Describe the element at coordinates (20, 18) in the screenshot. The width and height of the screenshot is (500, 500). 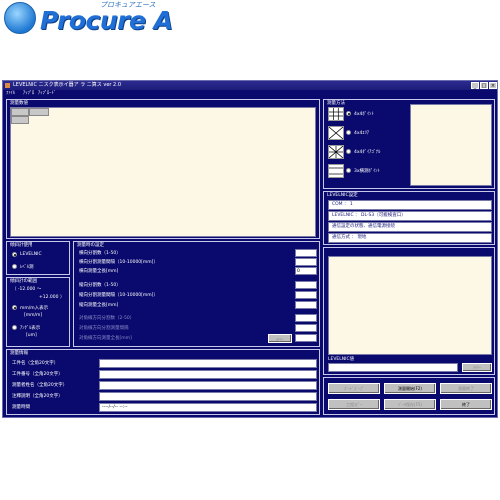
I see `logo-person-icon` at that location.